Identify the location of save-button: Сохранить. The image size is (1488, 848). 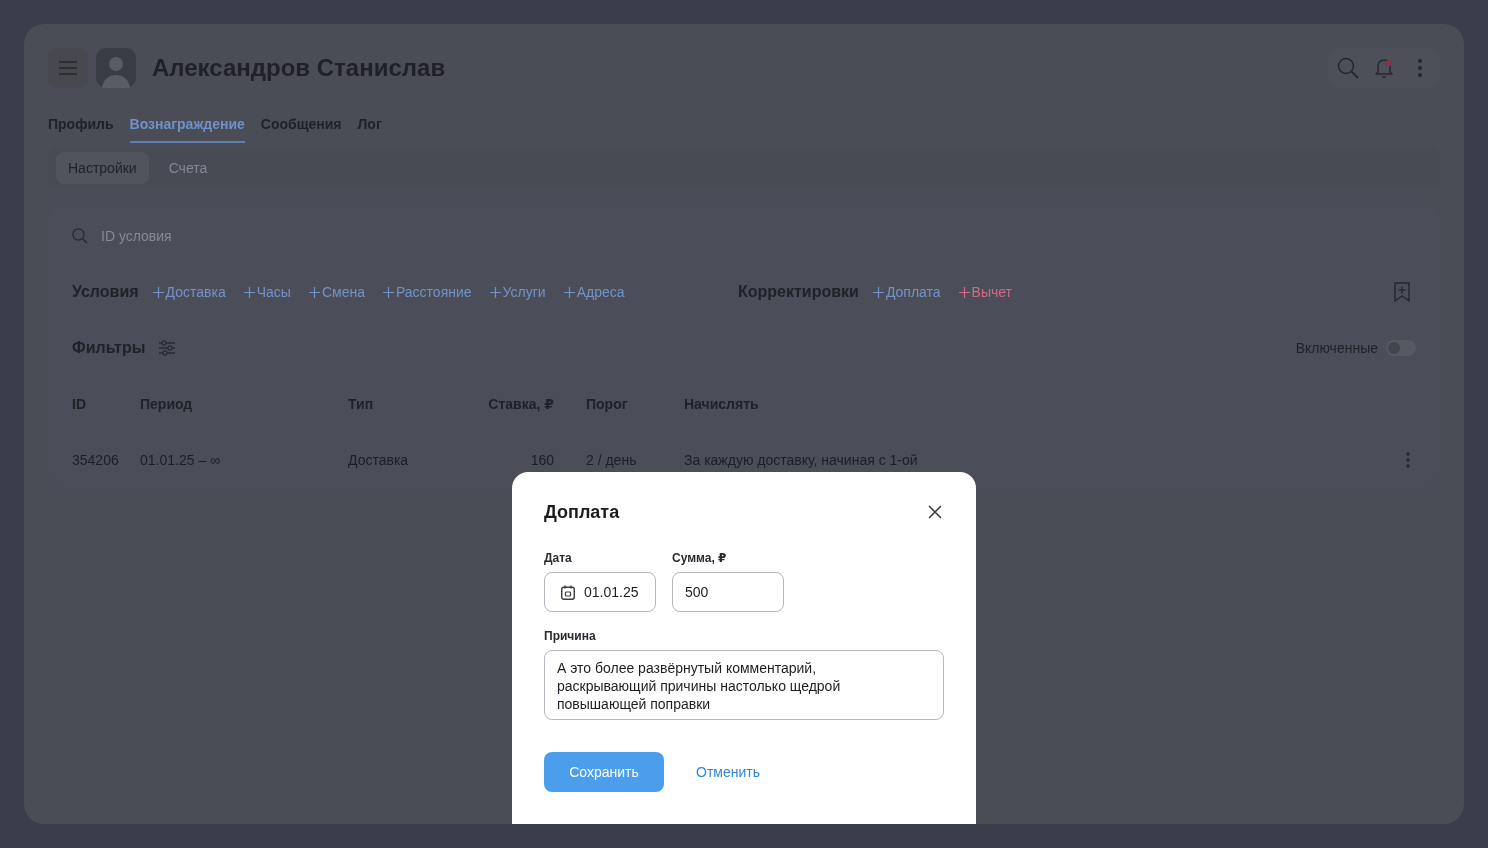
(604, 772).